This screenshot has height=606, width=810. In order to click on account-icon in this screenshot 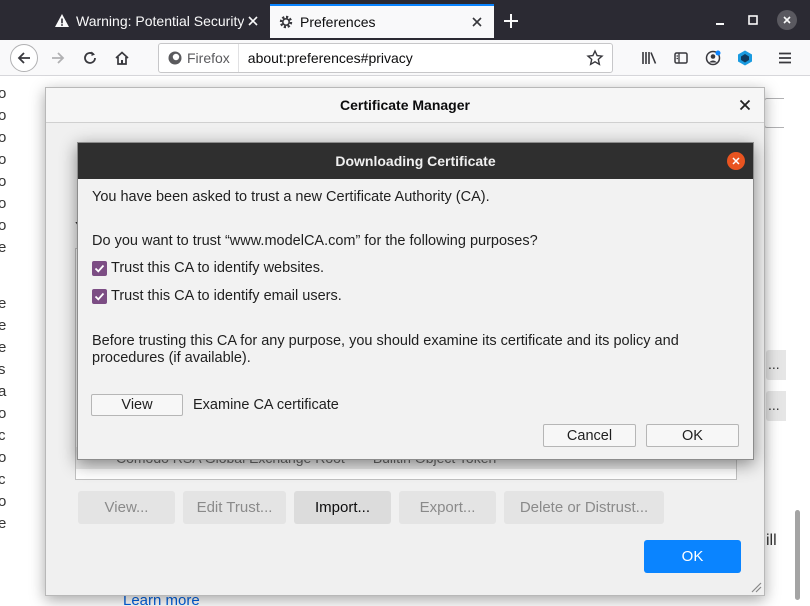, I will do `click(713, 58)`.